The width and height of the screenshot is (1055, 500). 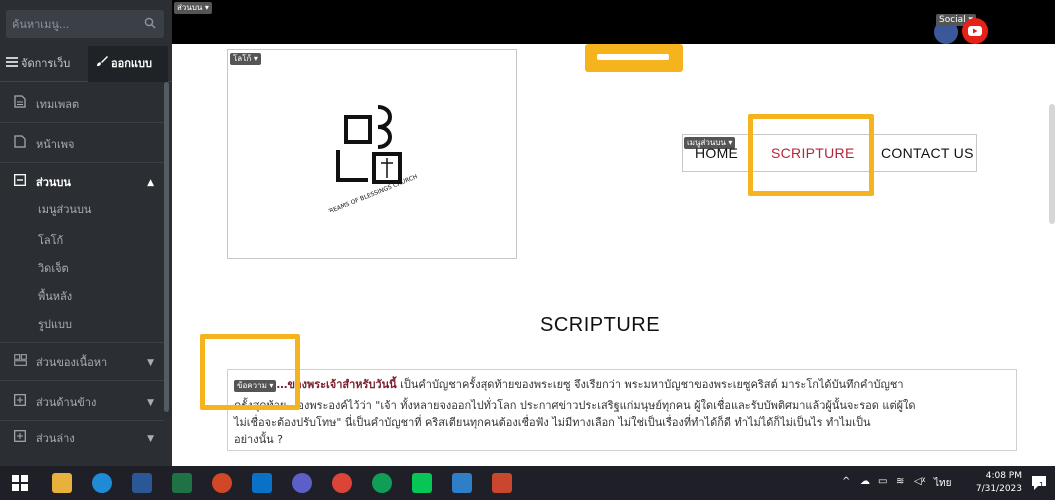 What do you see at coordinates (68, 24) in the screenshot?
I see `search-input` at bounding box center [68, 24].